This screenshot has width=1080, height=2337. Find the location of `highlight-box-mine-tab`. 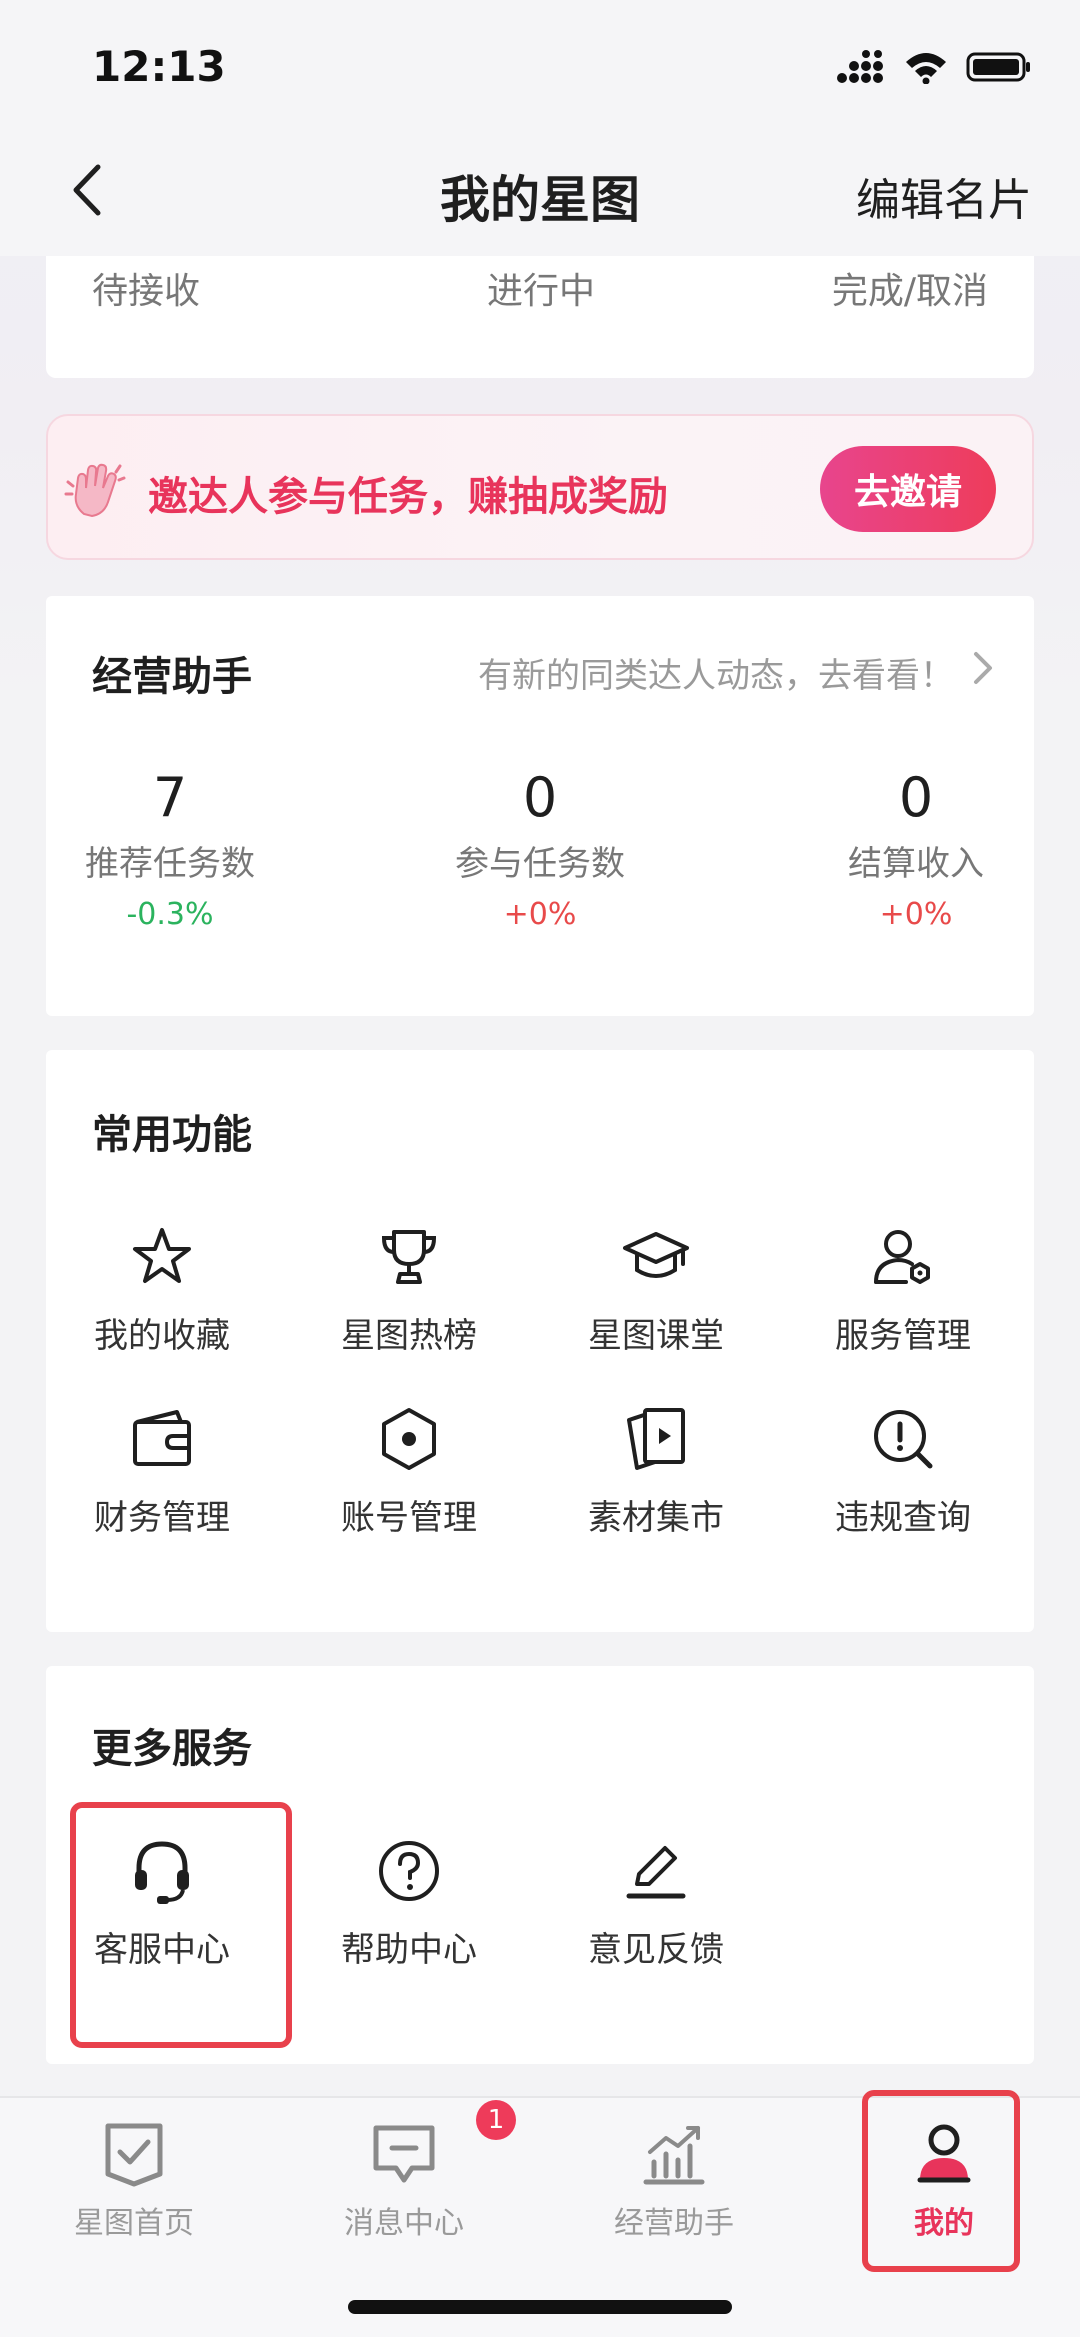

highlight-box-mine-tab is located at coordinates (941, 2181).